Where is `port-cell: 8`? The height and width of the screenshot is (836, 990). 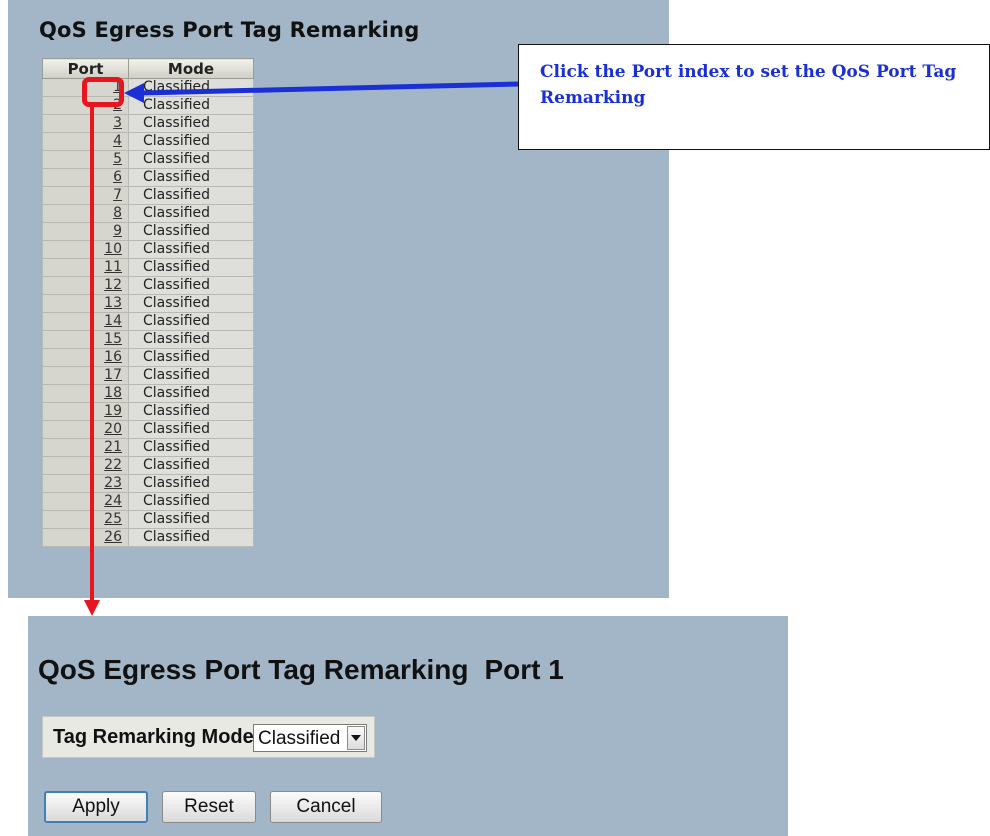
port-cell: 8 is located at coordinates (85, 213).